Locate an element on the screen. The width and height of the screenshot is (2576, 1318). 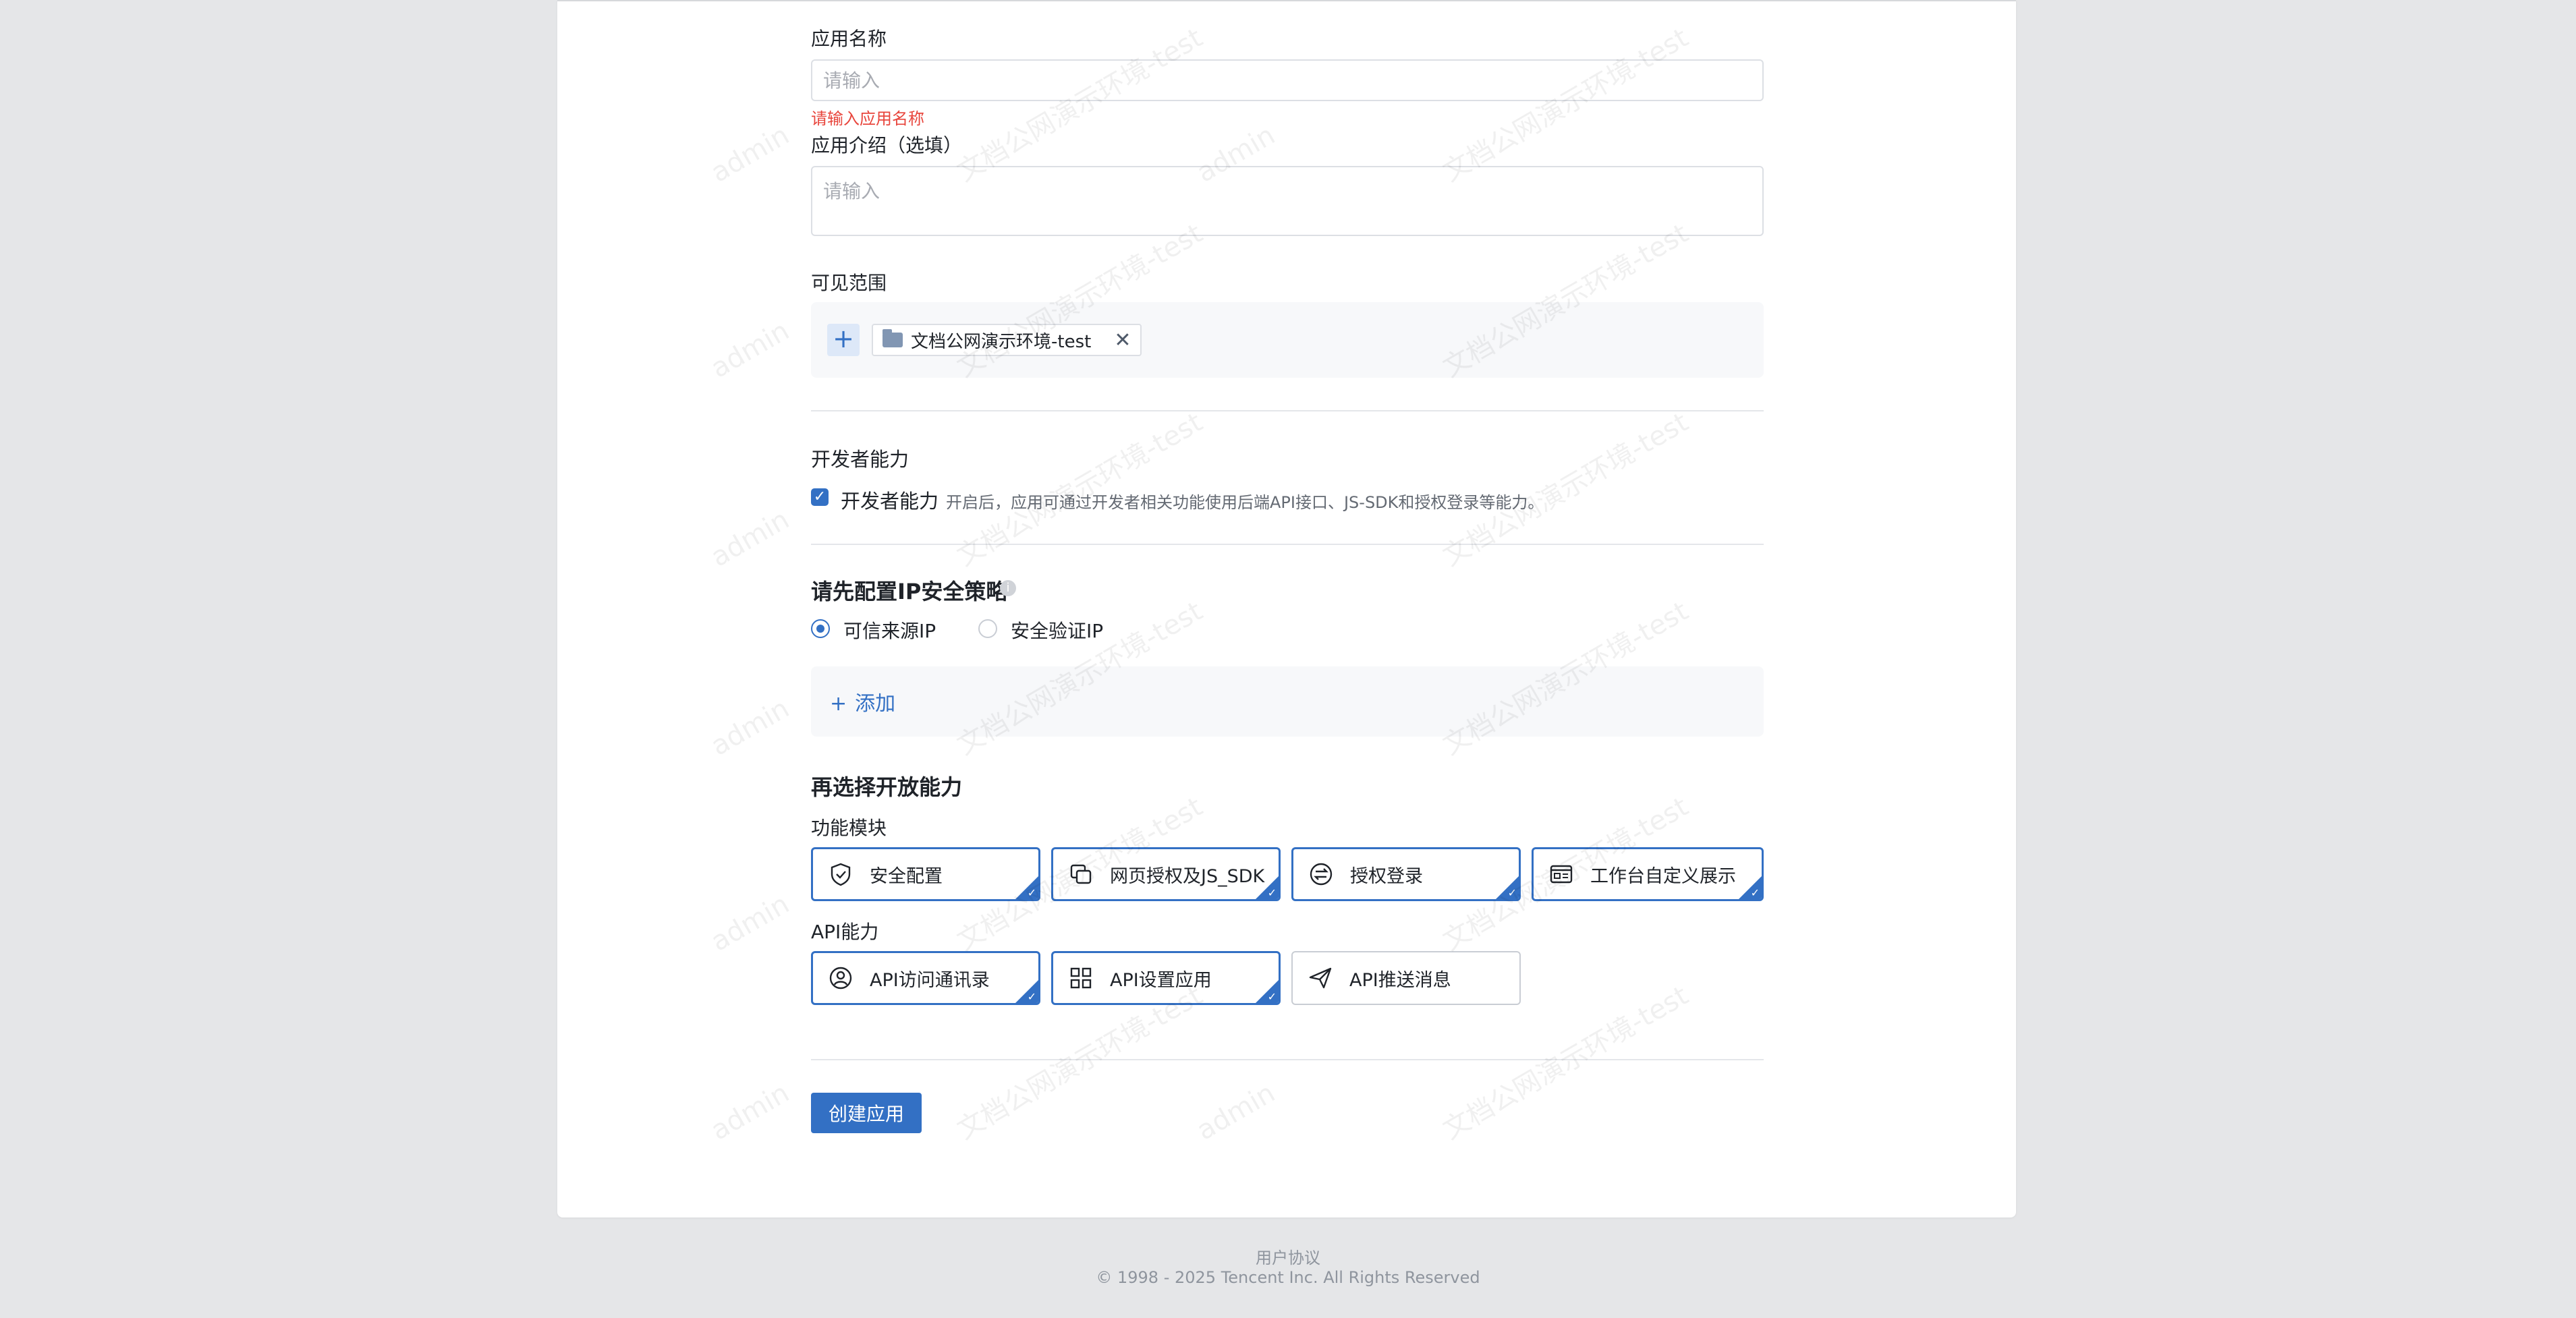
remove-tag-icon: ✕ is located at coordinates (1122, 340).